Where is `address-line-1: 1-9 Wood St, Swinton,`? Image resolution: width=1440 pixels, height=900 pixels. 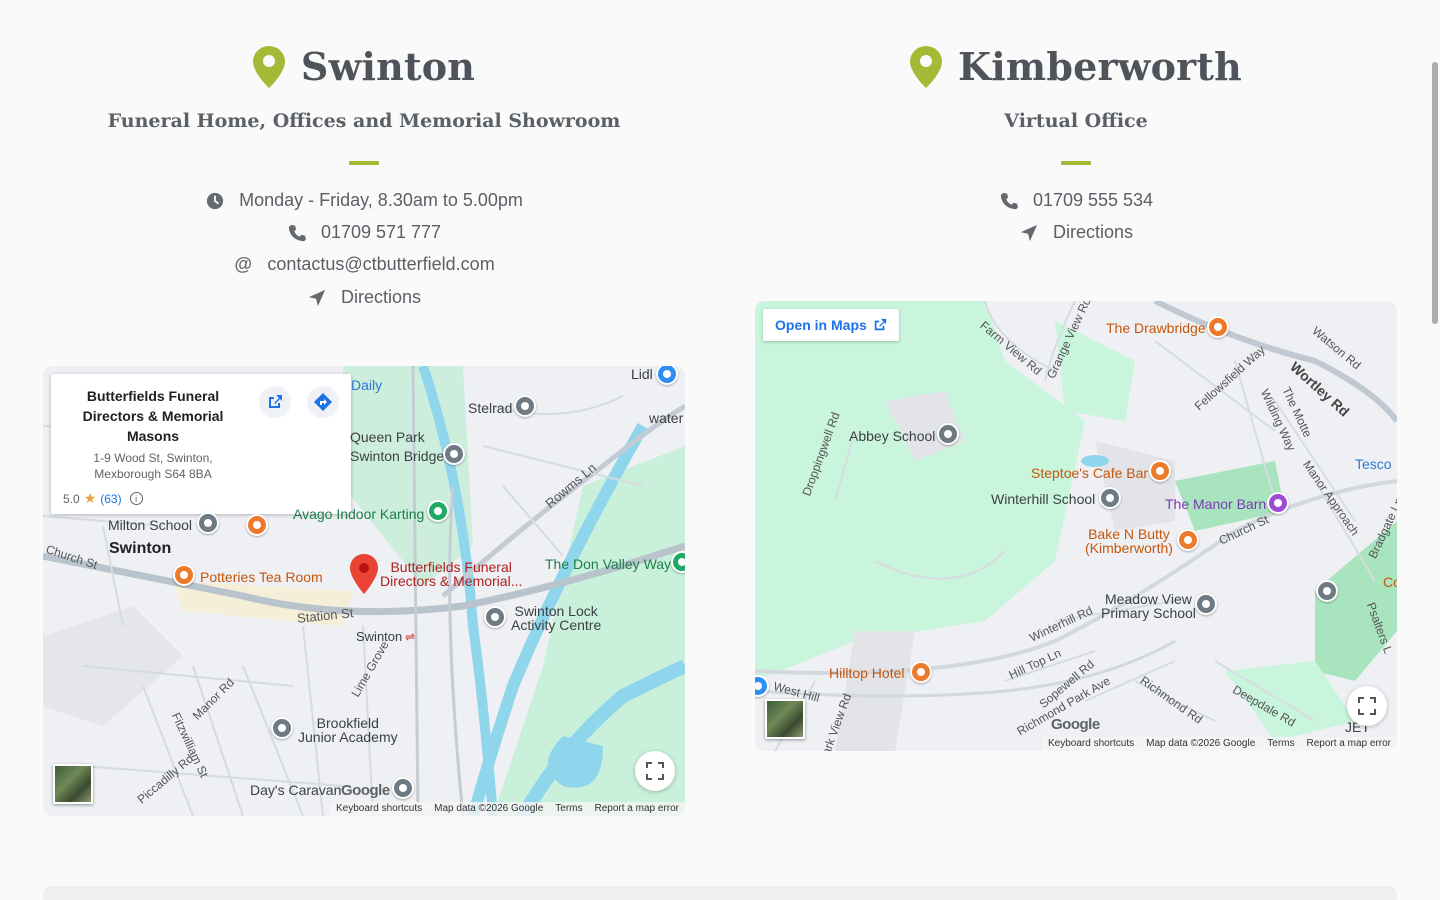 address-line-1: 1-9 Wood St, Swinton, is located at coordinates (153, 458).